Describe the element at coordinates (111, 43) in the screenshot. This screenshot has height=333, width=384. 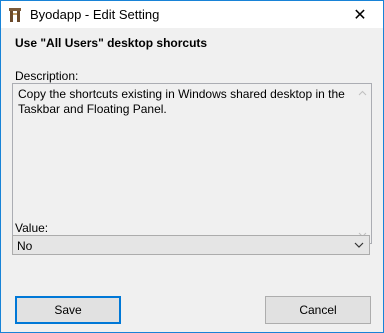
I see `setting-heading: Use "All Users" desktop shorcuts` at that location.